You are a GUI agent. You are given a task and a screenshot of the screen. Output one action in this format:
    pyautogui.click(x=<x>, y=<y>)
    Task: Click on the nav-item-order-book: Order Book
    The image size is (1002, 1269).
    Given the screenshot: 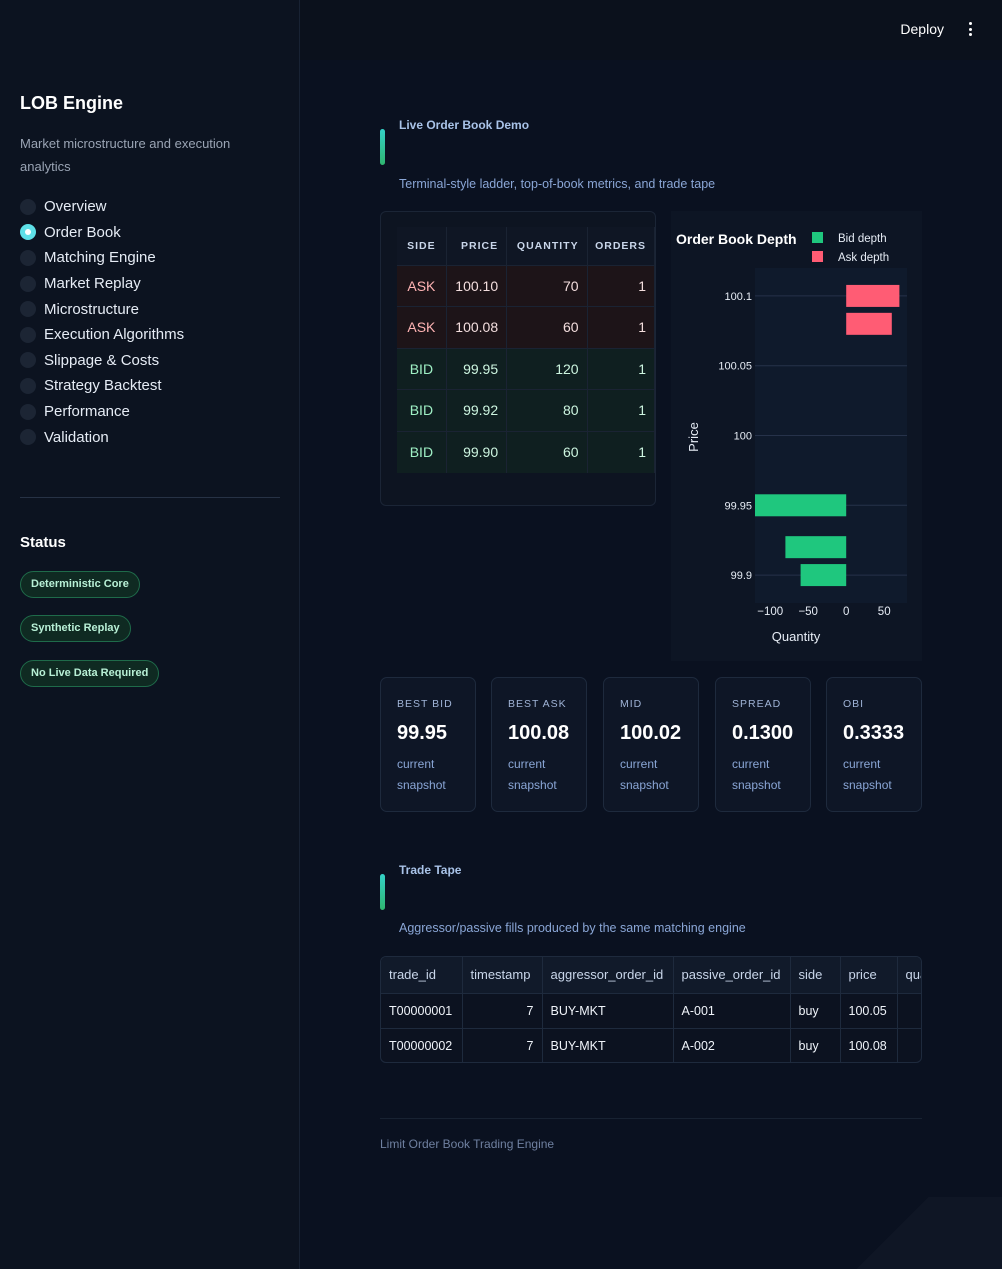 What is the action you would take?
    pyautogui.click(x=102, y=233)
    